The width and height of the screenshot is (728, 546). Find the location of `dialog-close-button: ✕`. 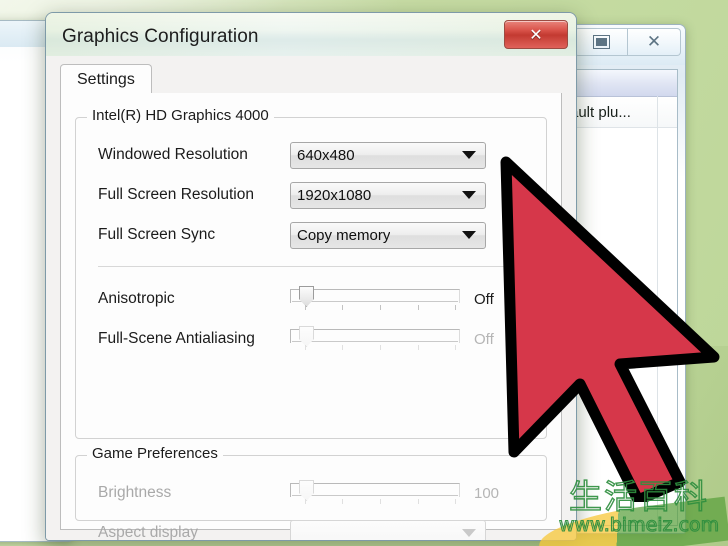

dialog-close-button: ✕ is located at coordinates (536, 34).